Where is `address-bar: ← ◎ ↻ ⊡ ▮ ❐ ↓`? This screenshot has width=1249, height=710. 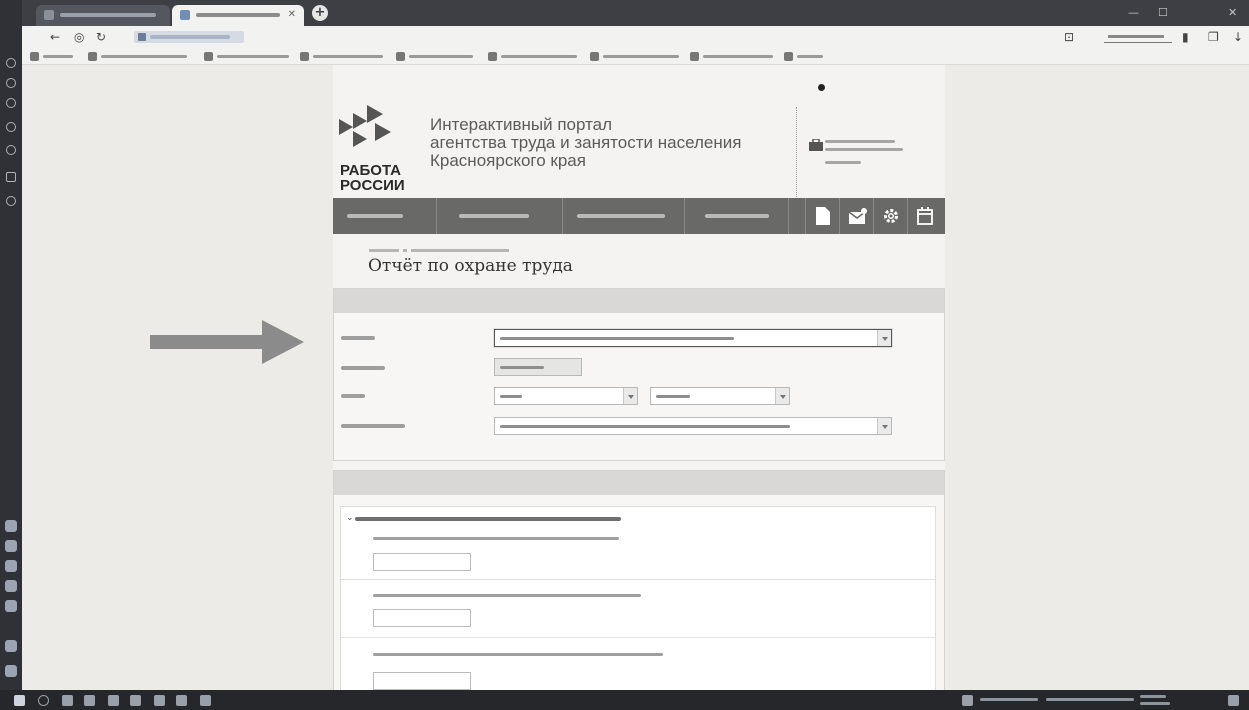 address-bar: ← ◎ ↻ ⊡ ▮ ❐ ↓ is located at coordinates (635, 37).